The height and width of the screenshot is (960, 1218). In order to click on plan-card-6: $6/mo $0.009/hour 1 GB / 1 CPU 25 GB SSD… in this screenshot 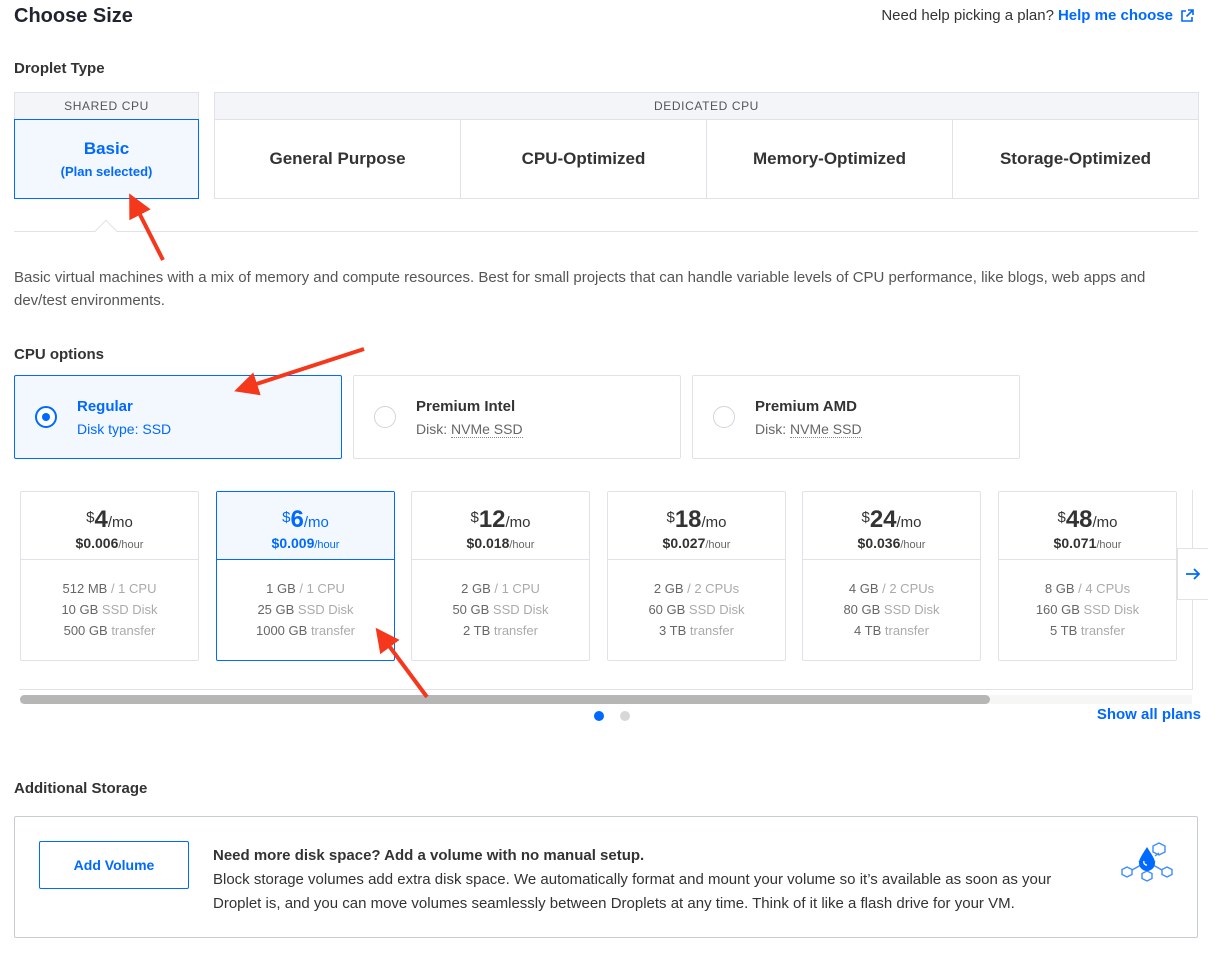, I will do `click(305, 576)`.